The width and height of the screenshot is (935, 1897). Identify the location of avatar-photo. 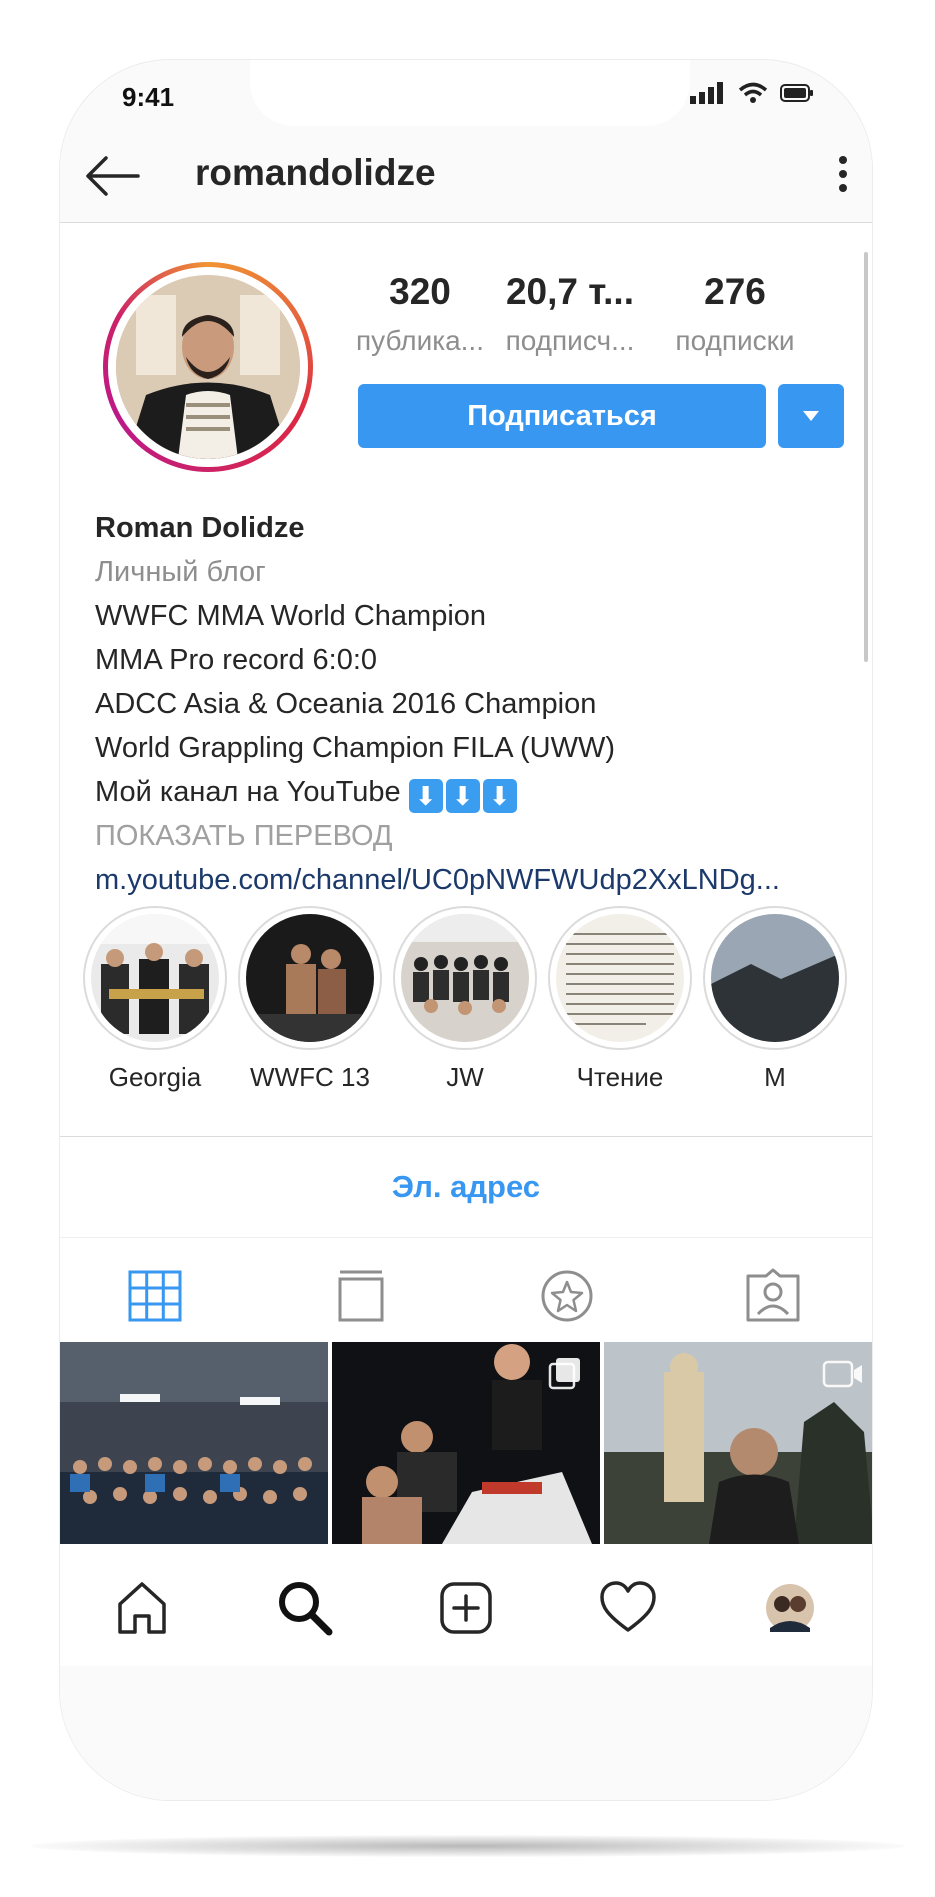
(208, 367).